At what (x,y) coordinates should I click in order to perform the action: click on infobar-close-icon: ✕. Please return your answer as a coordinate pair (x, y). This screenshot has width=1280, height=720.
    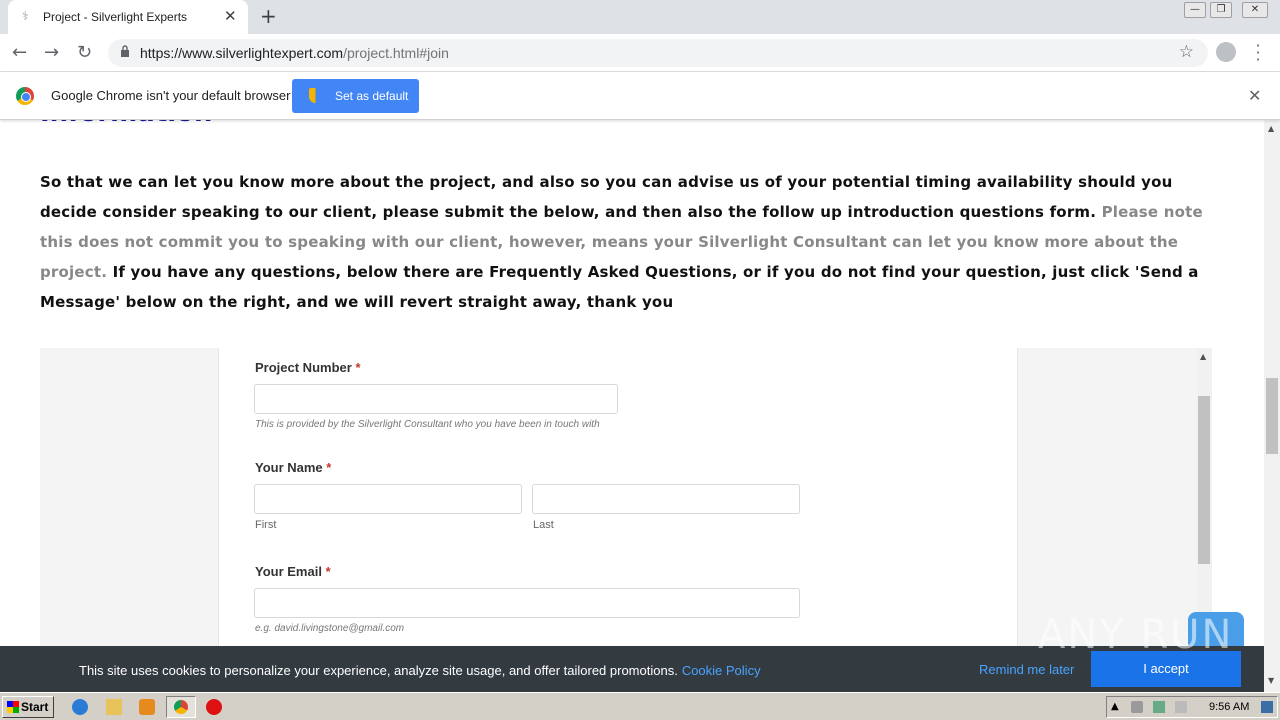
    Looking at the image, I should click on (1254, 95).